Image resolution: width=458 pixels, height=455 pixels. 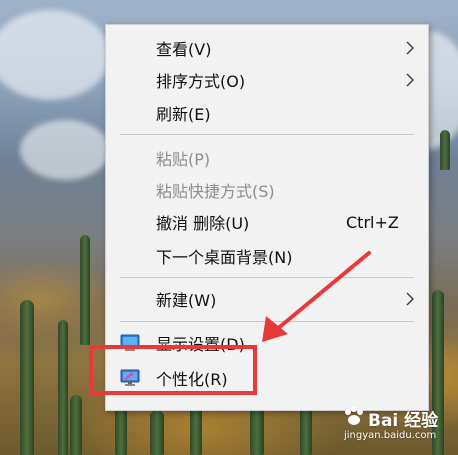 What do you see at coordinates (390, 435) in the screenshot?
I see `watermark-url: jingyan.baidu.com` at bounding box center [390, 435].